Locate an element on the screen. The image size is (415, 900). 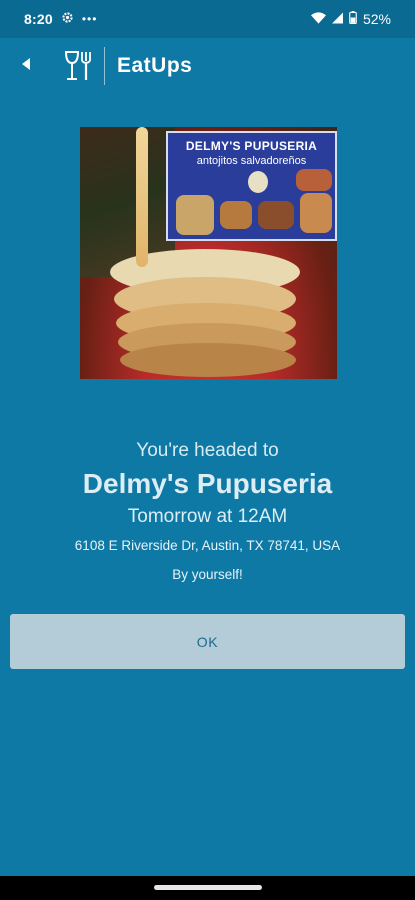
reservation-time: Tomorrow at 12AM is located at coordinates (207, 516).